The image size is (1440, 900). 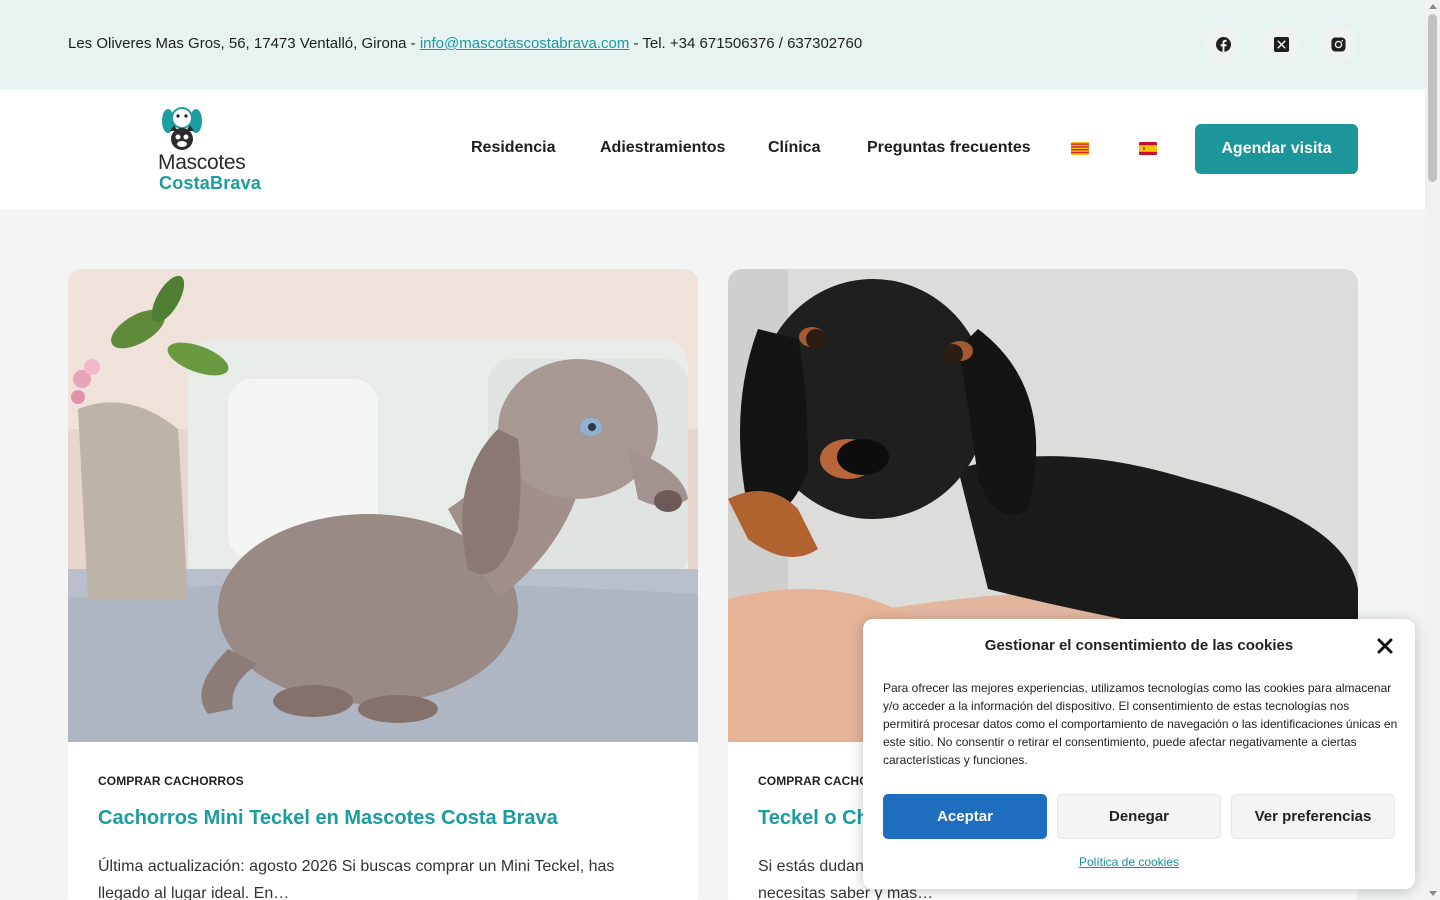 What do you see at coordinates (513, 148) in the screenshot?
I see `nav-residencia: Residencia` at bounding box center [513, 148].